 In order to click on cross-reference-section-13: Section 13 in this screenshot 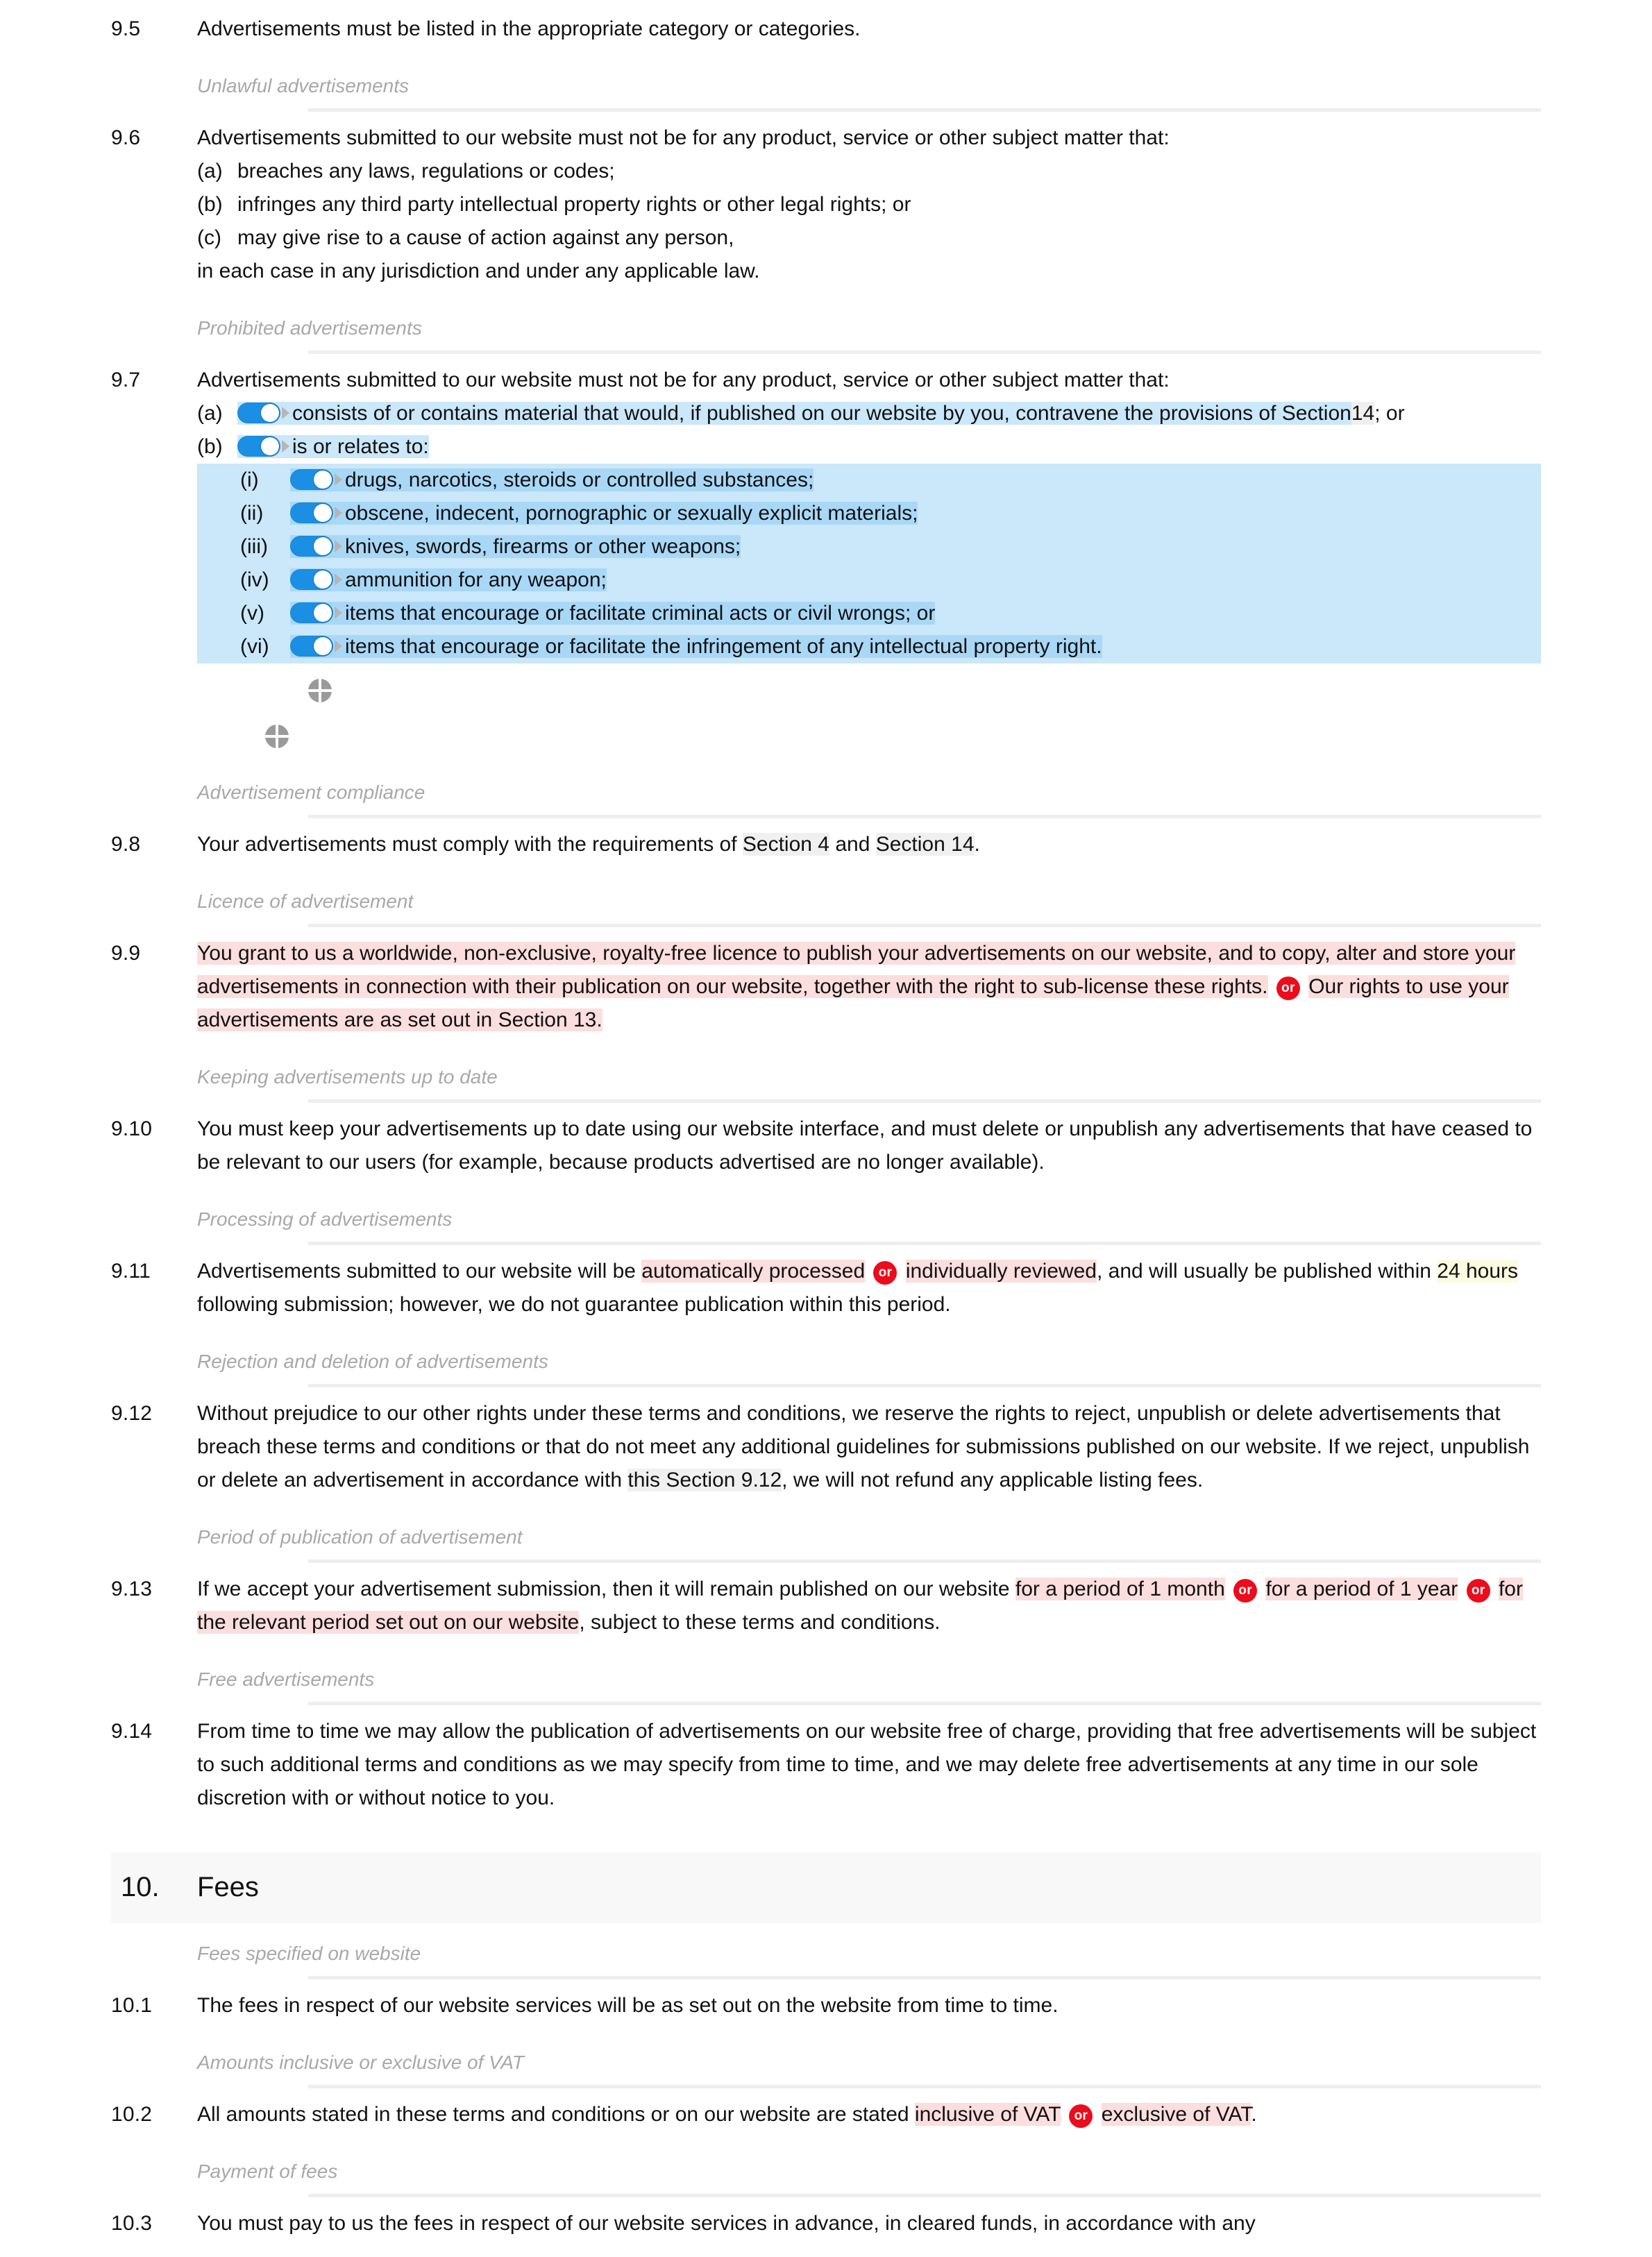, I will do `click(547, 1019)`.